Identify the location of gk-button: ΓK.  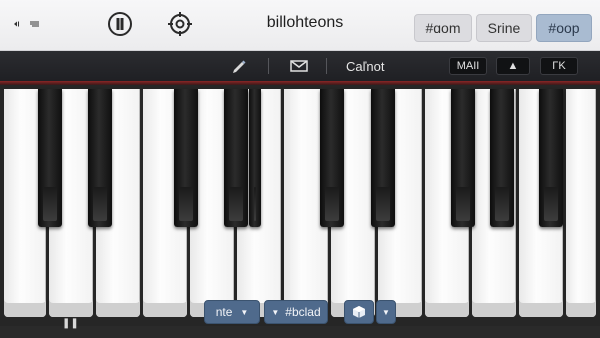
(559, 66).